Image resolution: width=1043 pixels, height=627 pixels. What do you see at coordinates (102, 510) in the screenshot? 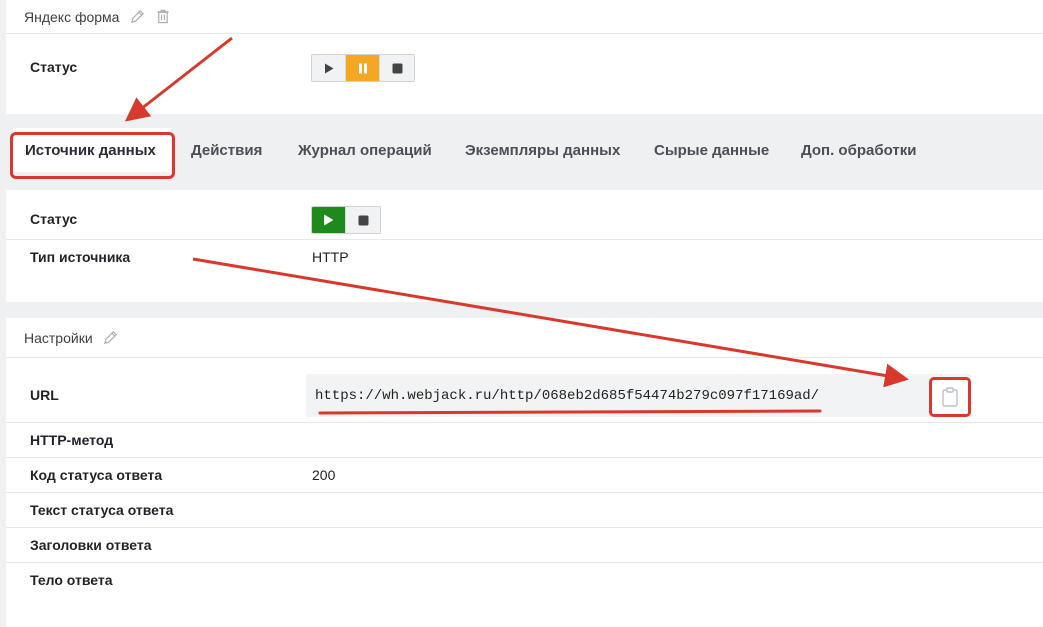
I see `status-text-label: Текст статуса ответа` at bounding box center [102, 510].